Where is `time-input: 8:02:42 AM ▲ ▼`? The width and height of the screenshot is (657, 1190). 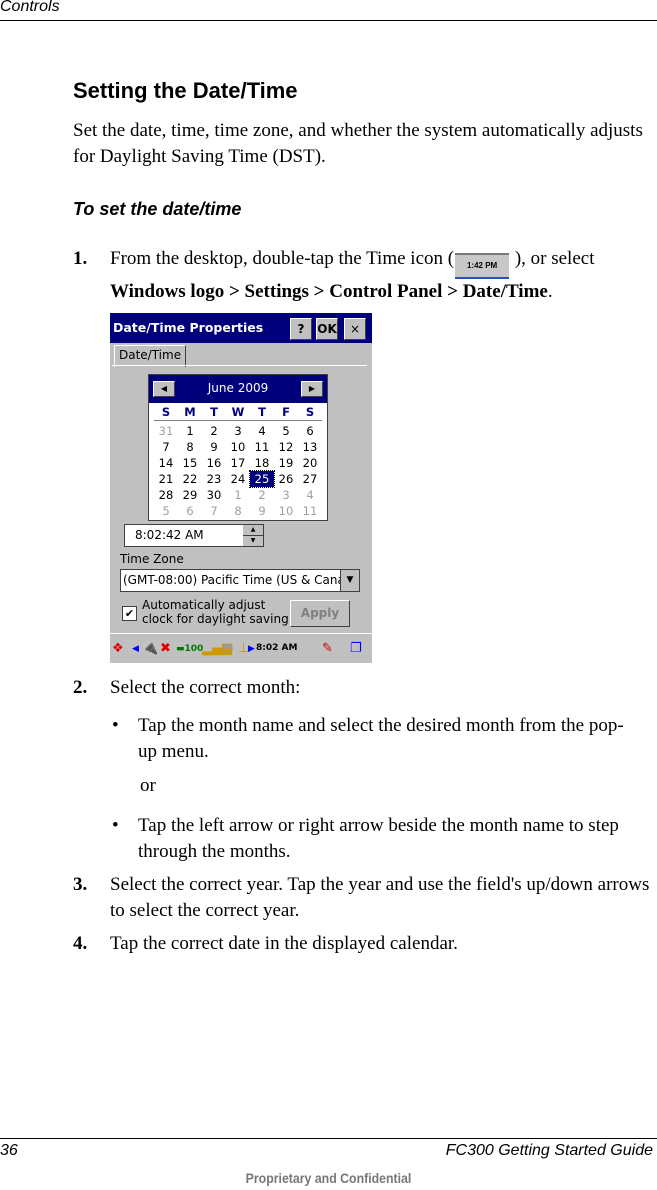 time-input: 8:02:42 AM ▲ ▼ is located at coordinates (194, 535).